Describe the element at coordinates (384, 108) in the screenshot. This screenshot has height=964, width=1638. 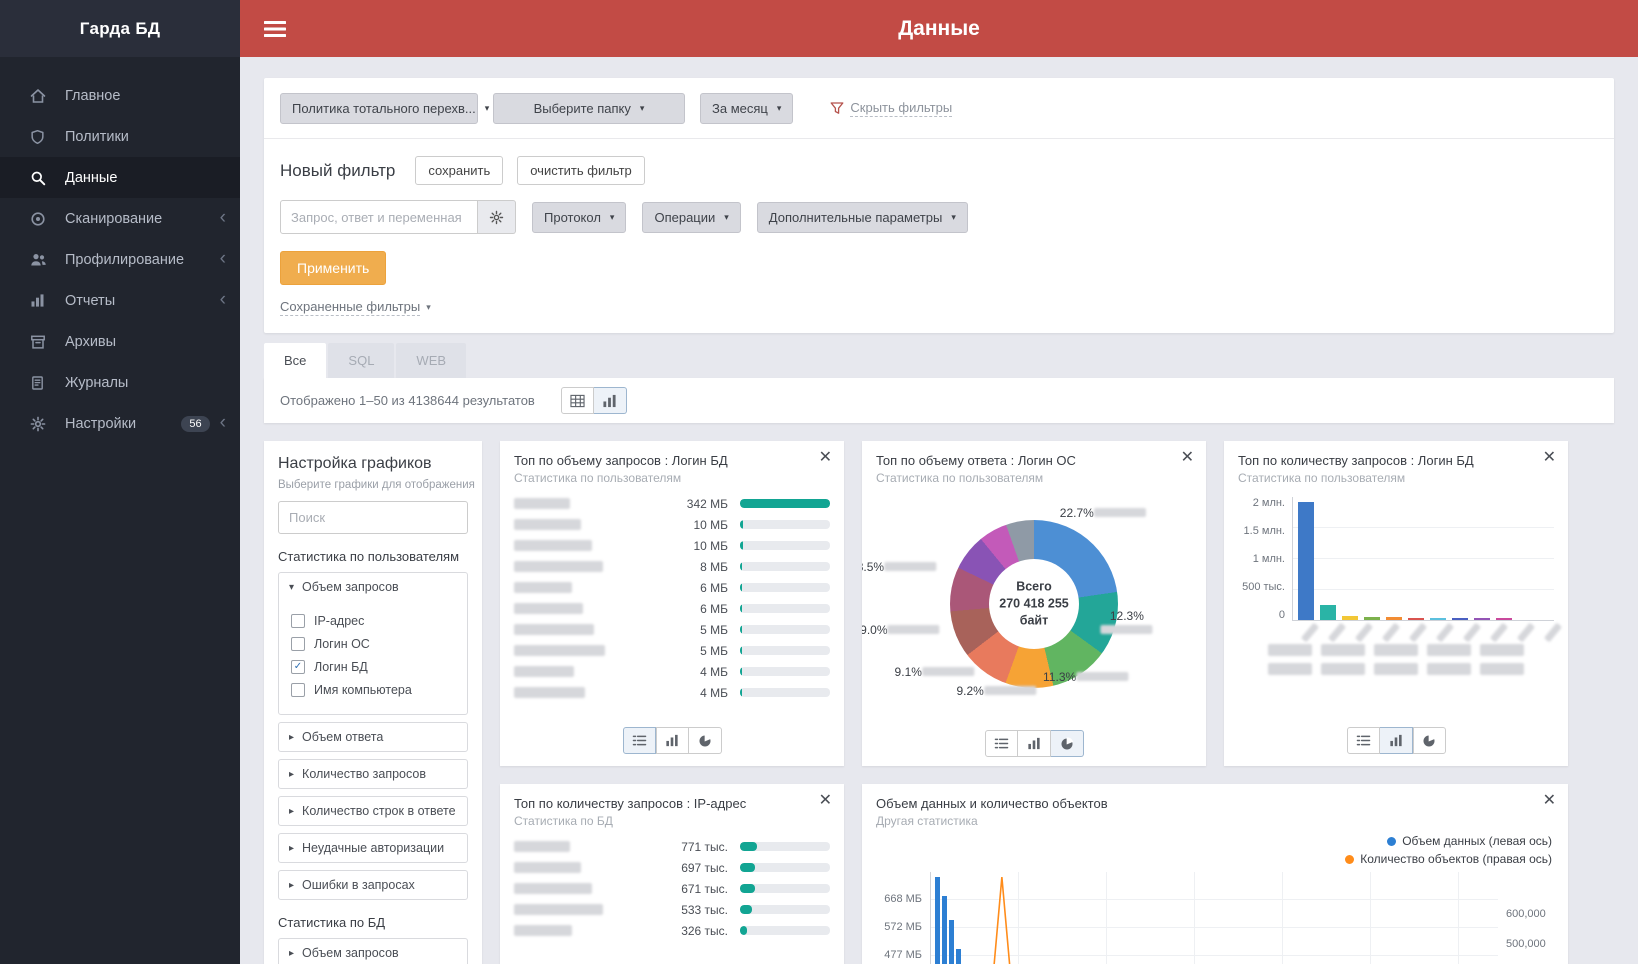
I see `policy-dropdown: Политика тотального перехв... ▾` at that location.